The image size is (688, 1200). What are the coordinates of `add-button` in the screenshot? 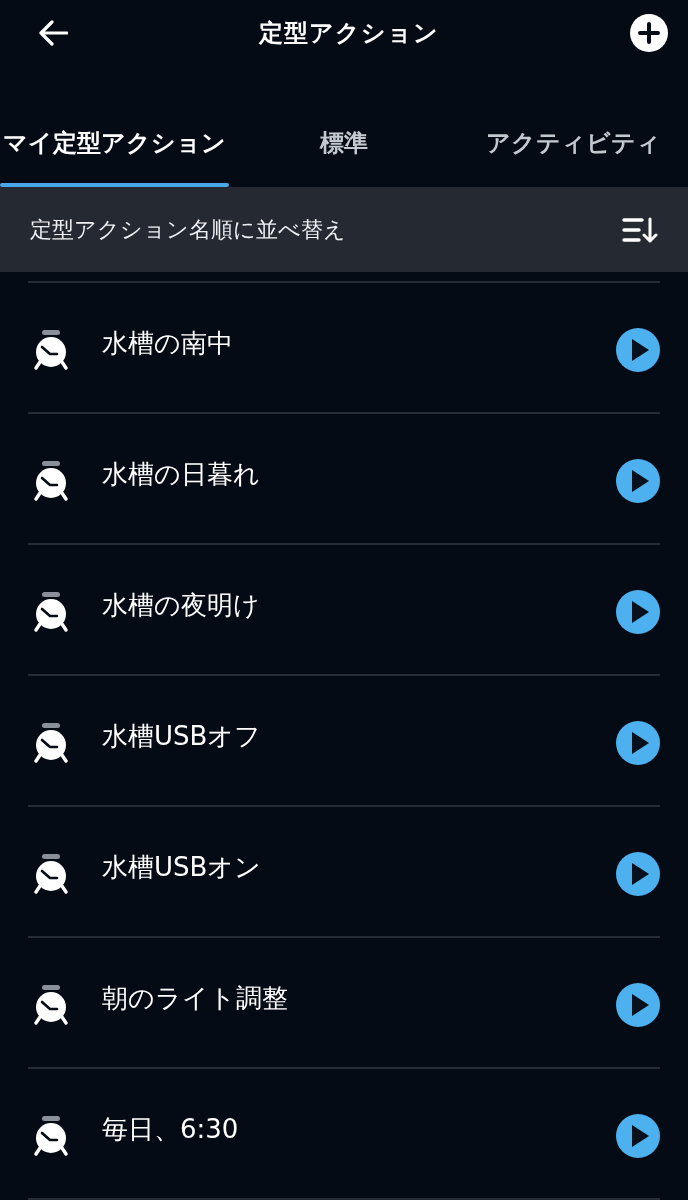 It's located at (649, 32).